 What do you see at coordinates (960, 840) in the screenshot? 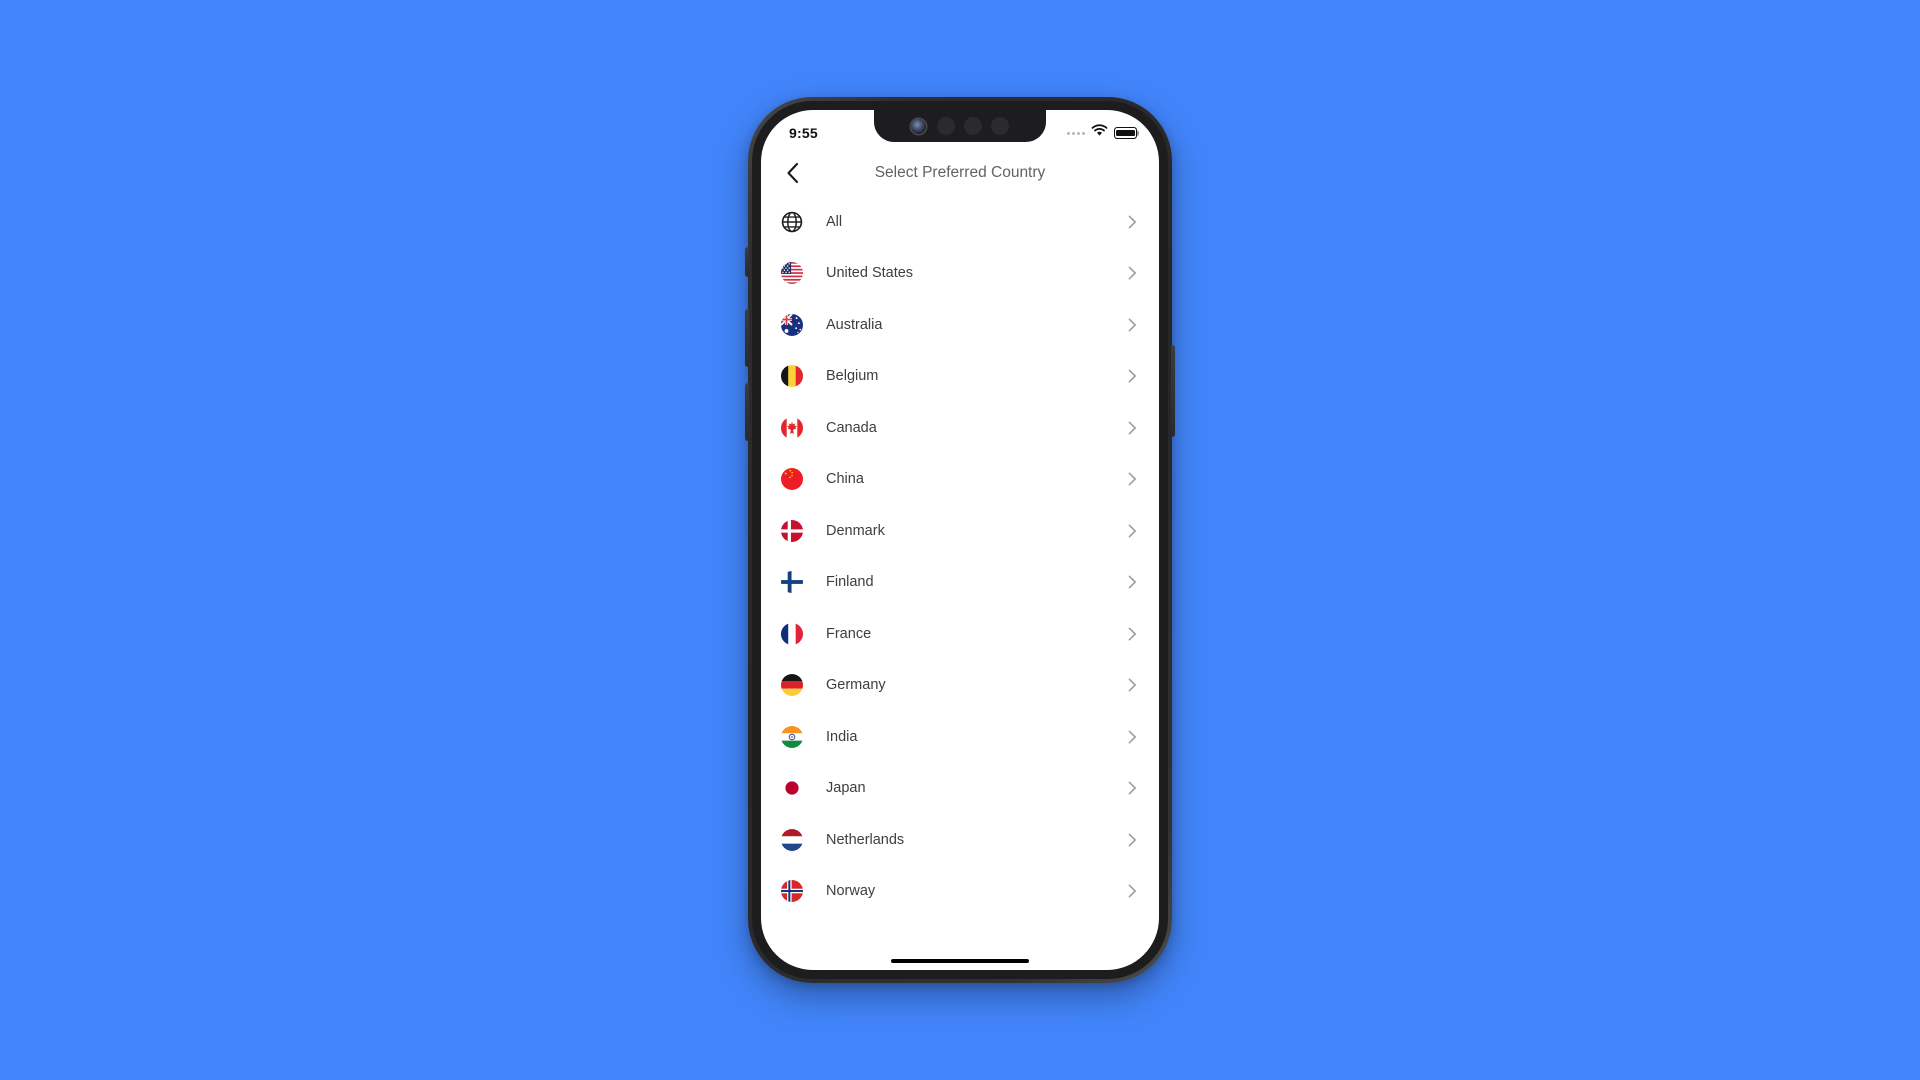
I see `country-row: Netherlands` at bounding box center [960, 840].